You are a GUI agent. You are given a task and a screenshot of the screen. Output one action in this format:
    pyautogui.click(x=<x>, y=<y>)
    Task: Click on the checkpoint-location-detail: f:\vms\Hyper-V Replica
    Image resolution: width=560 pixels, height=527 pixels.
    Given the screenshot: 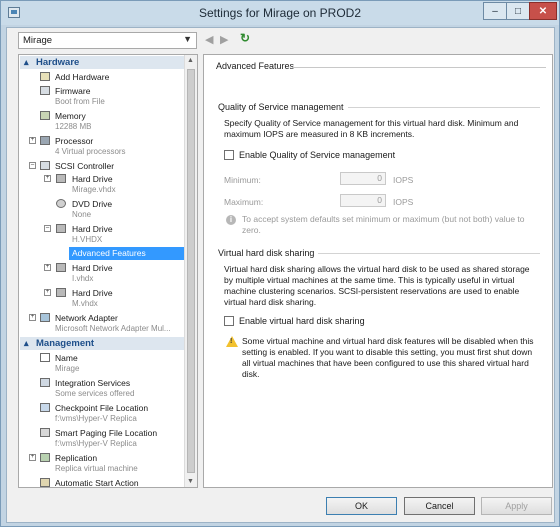 What is the action you would take?
    pyautogui.click(x=96, y=418)
    